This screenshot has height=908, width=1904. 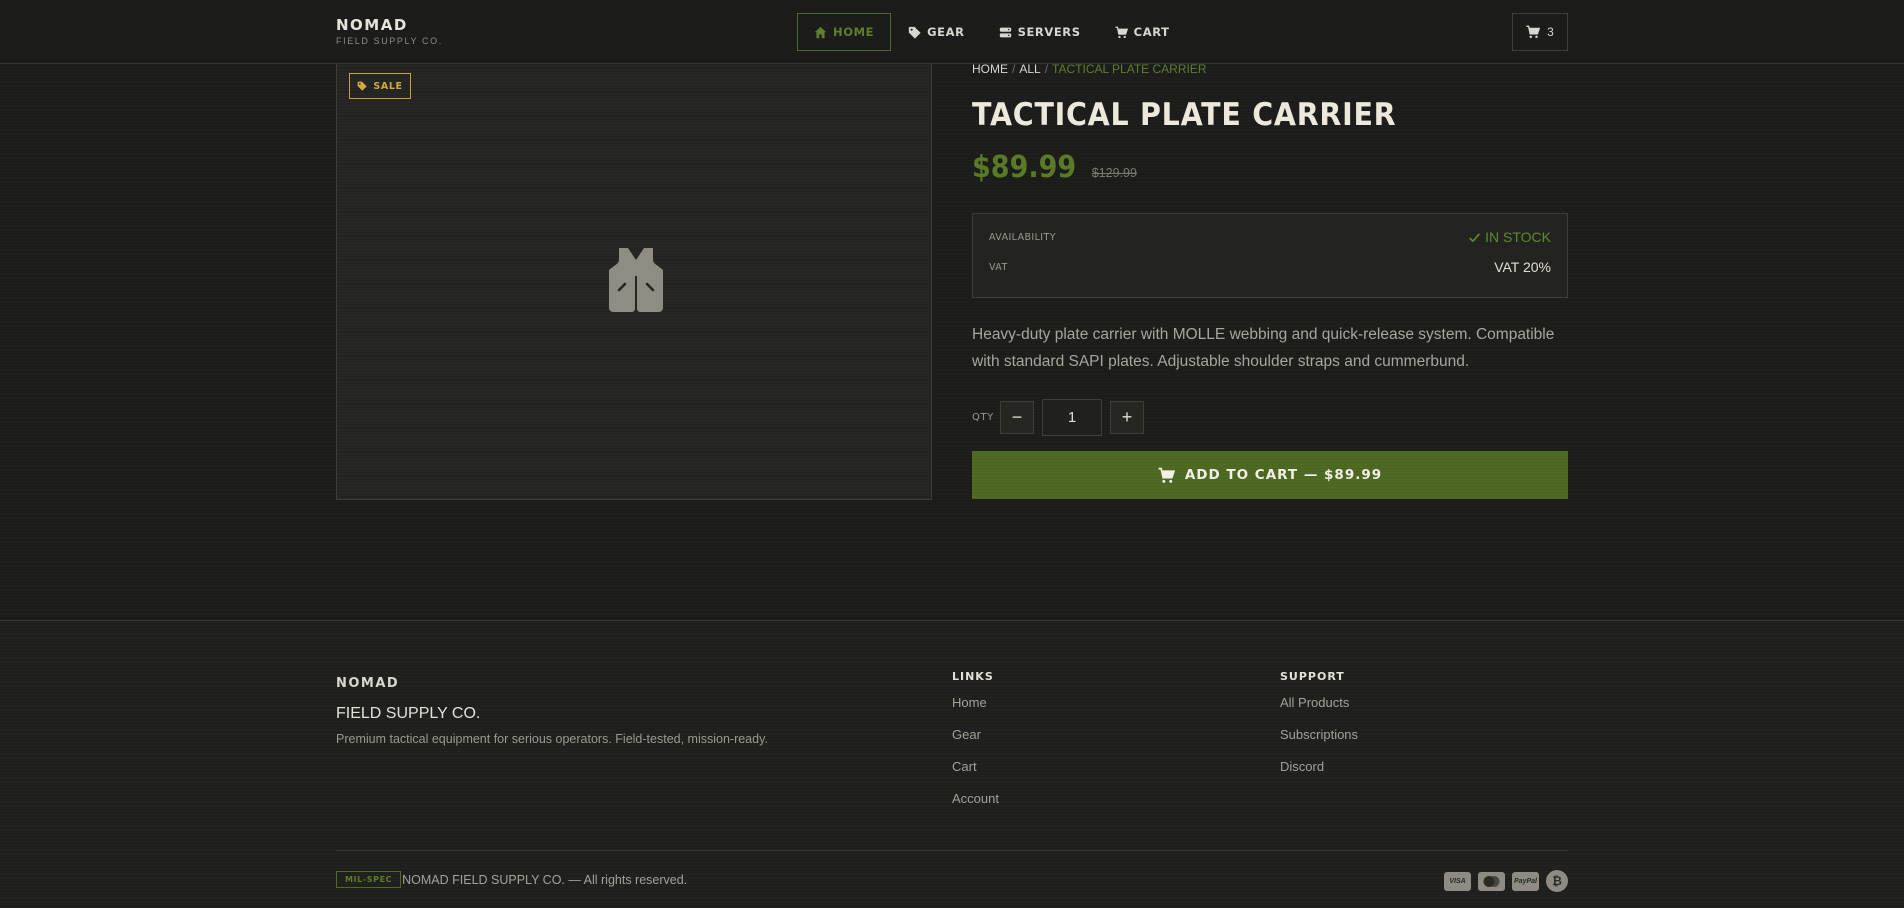 I want to click on footer-link-discord: Discord, so click(x=1319, y=775).